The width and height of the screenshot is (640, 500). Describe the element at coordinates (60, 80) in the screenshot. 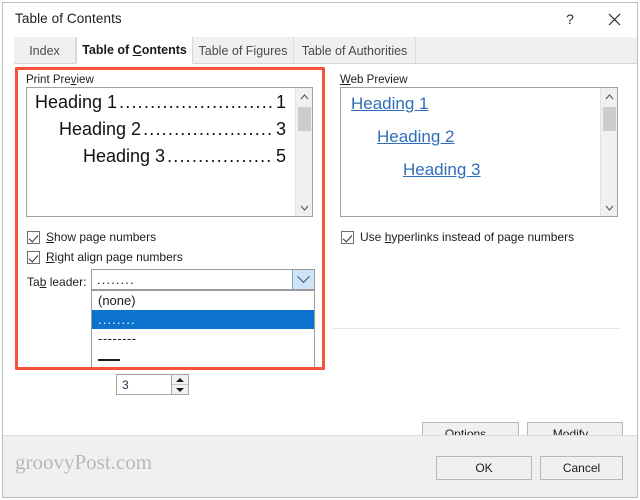

I see `print-preview-legend: Print Preview` at that location.